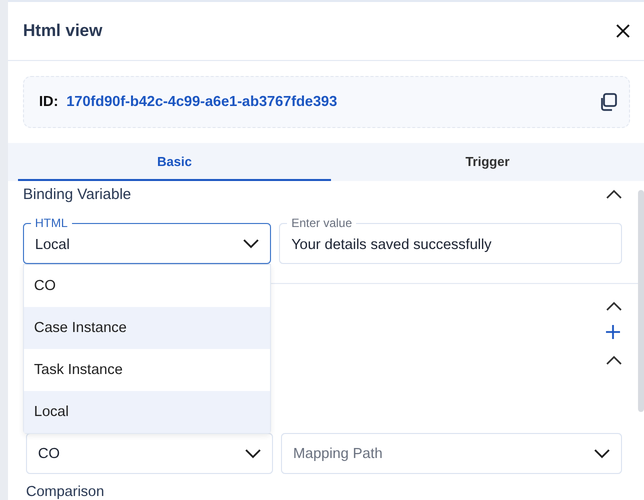 The width and height of the screenshot is (644, 500). Describe the element at coordinates (147, 370) in the screenshot. I see `dropdown-option: Task Instance` at that location.